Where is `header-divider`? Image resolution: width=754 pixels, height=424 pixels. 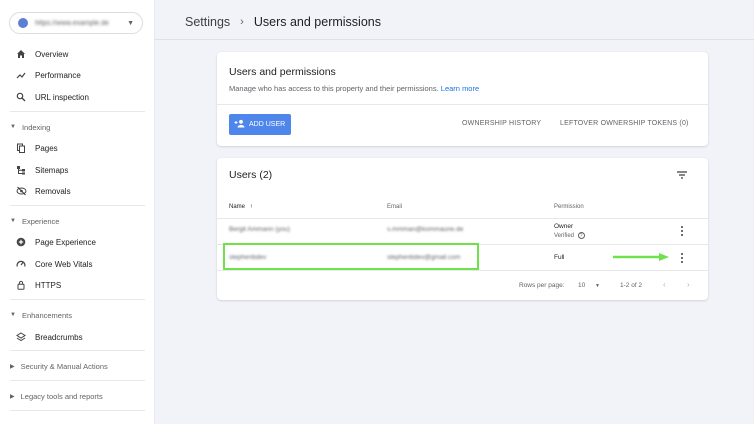 header-divider is located at coordinates (454, 39).